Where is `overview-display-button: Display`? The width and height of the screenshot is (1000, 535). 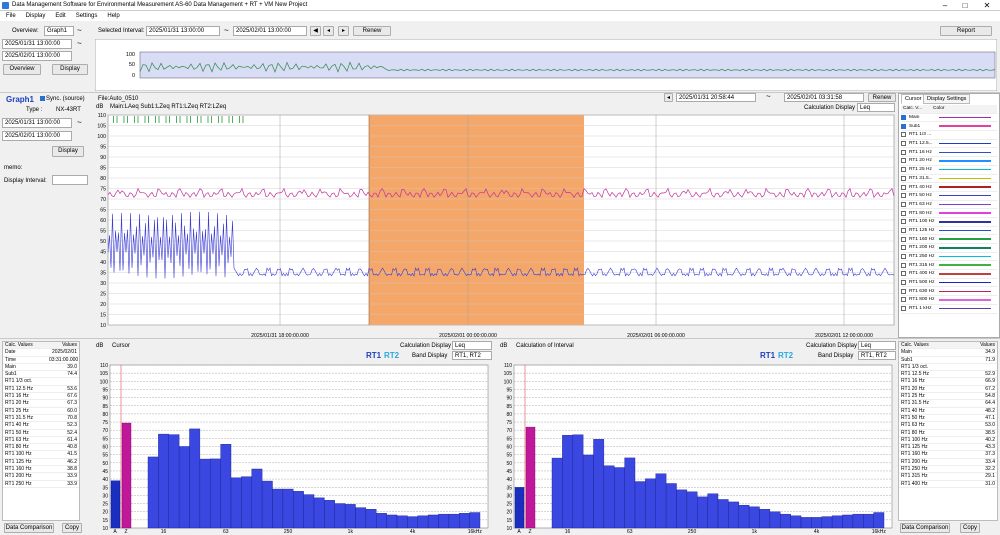 overview-display-button: Display is located at coordinates (70, 69).